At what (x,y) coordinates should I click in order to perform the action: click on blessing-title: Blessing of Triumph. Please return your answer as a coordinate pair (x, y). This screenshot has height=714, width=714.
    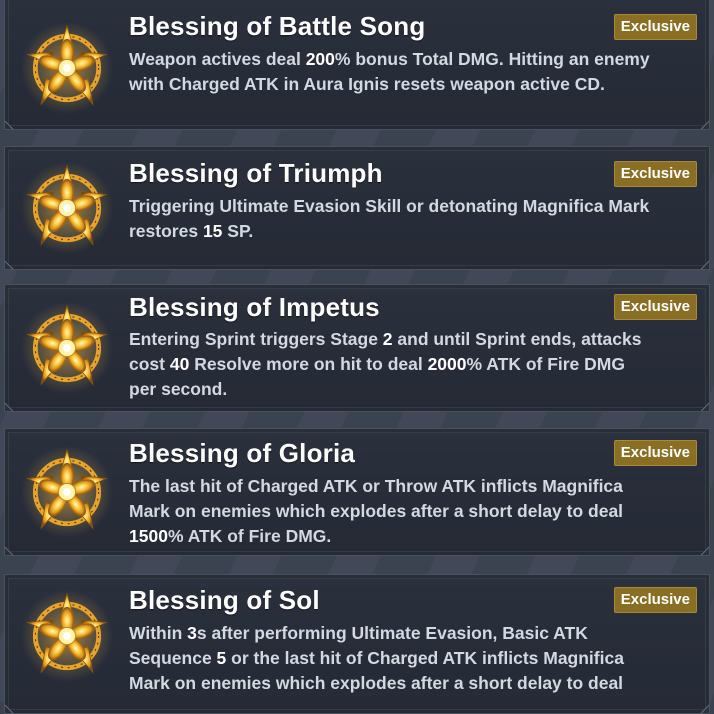
    Looking at the image, I should click on (256, 173).